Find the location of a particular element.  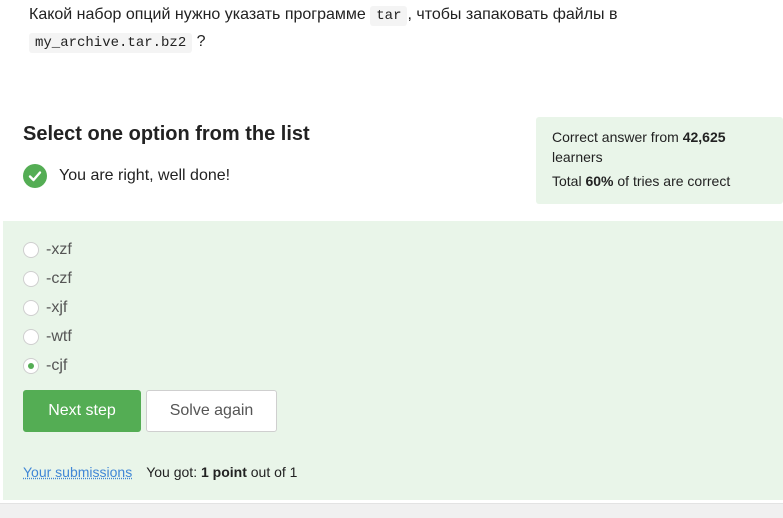

option-xzf: -xzf is located at coordinates (47, 249).